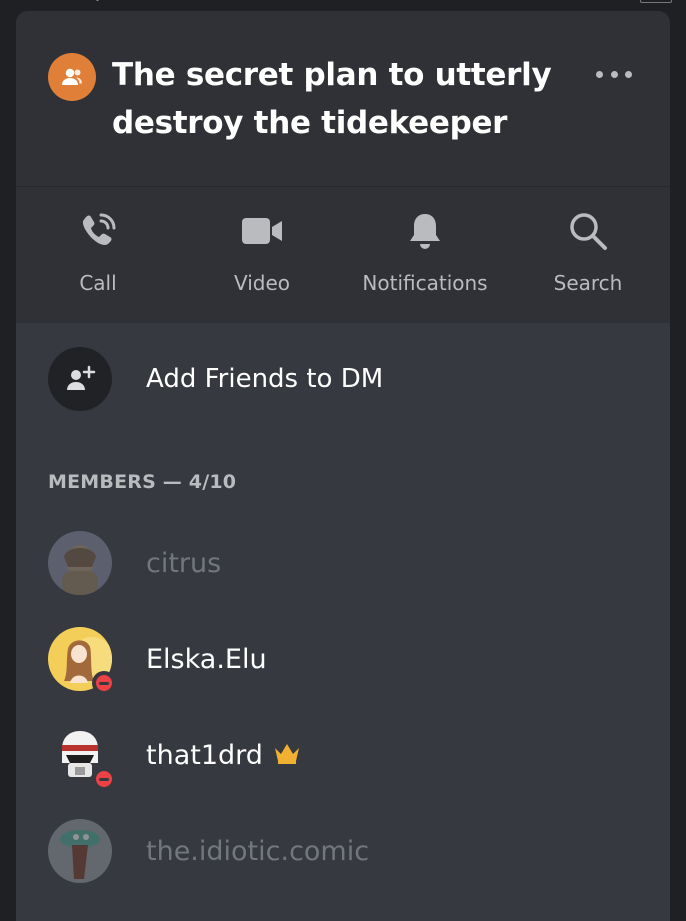  I want to click on more-options-icon, so click(614, 74).